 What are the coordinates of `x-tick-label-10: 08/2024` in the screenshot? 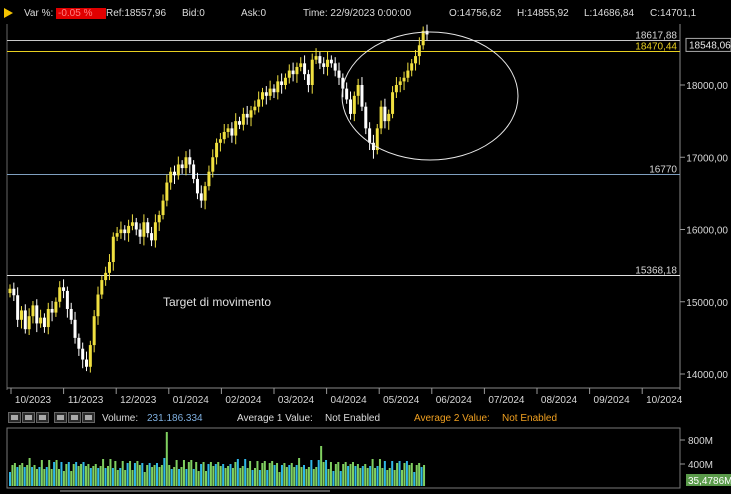 It's located at (559, 400).